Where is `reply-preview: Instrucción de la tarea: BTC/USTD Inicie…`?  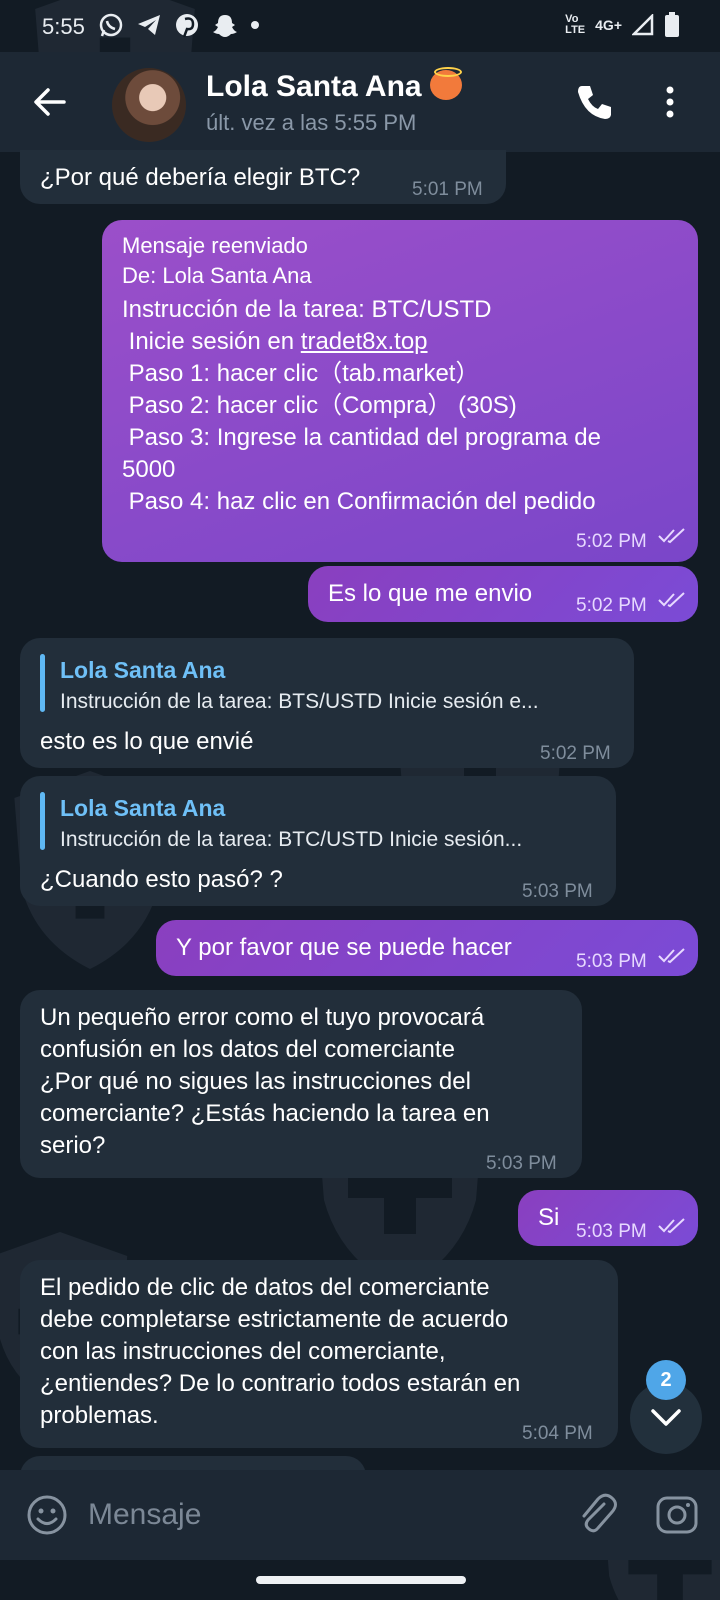 reply-preview: Instrucción de la tarea: BTC/USTD Inicie… is located at coordinates (291, 839).